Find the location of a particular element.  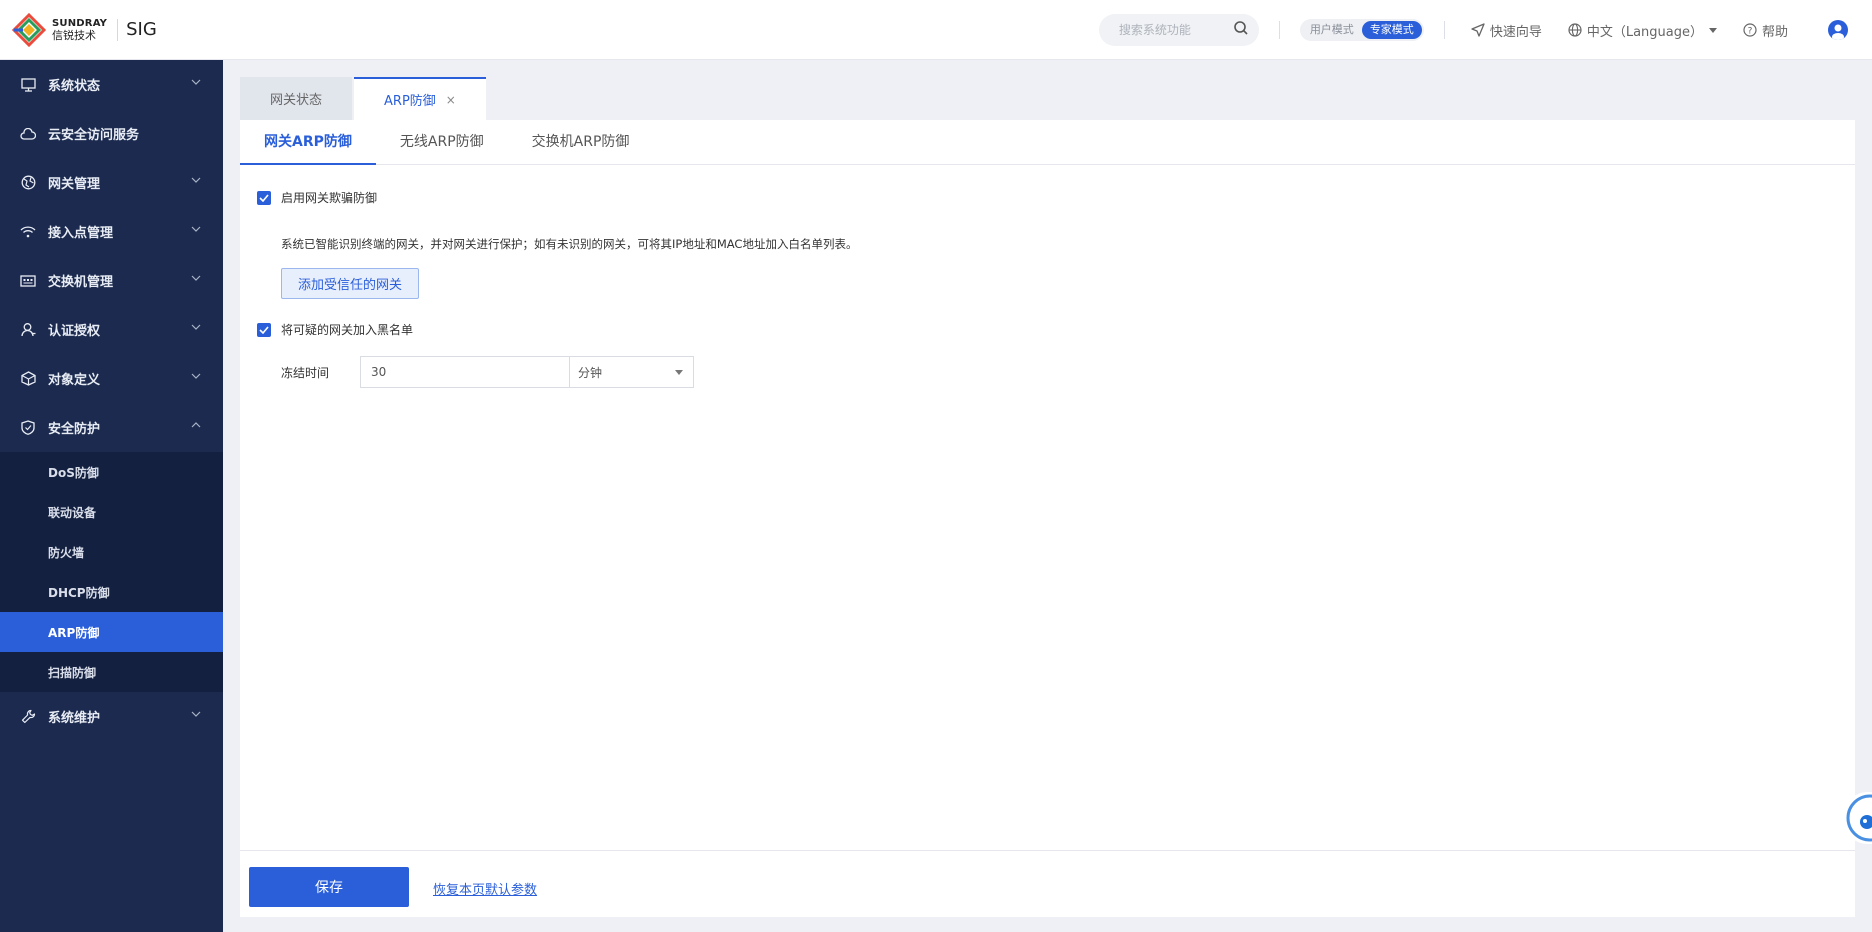

sidebar-item-label: 认证授权 is located at coordinates (74, 331).